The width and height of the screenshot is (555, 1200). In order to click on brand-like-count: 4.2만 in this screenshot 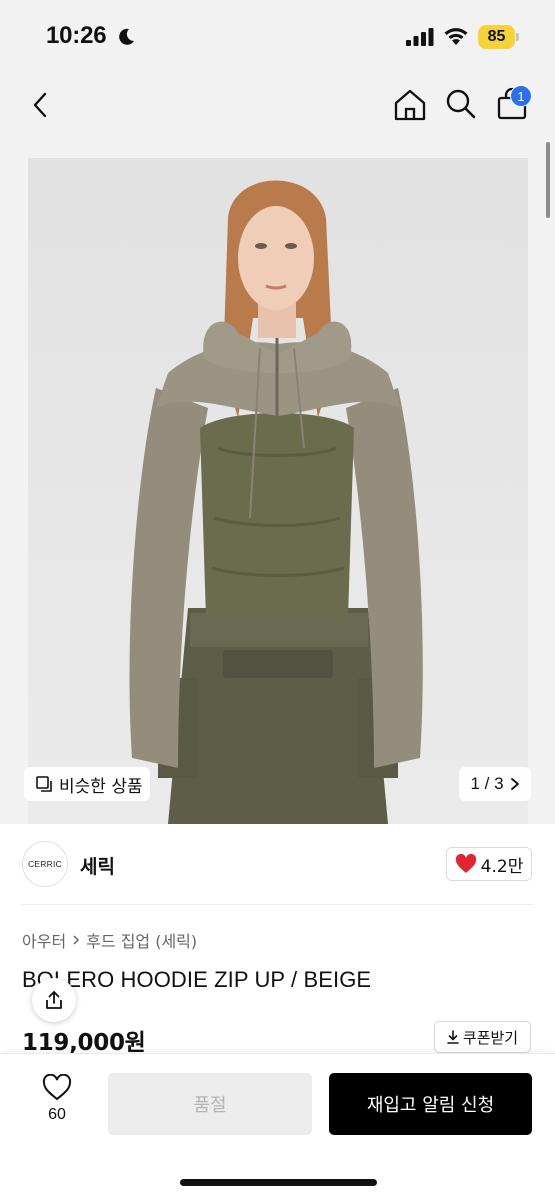, I will do `click(502, 866)`.